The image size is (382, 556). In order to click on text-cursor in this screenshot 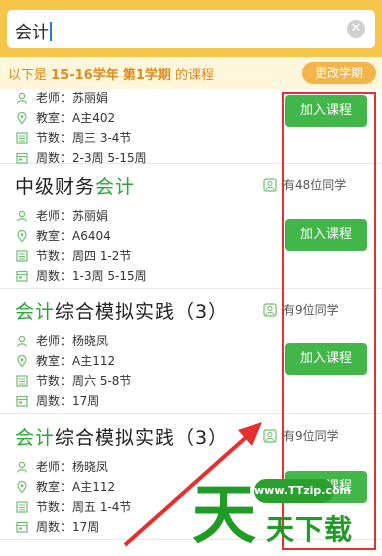, I will do `click(51, 31)`.